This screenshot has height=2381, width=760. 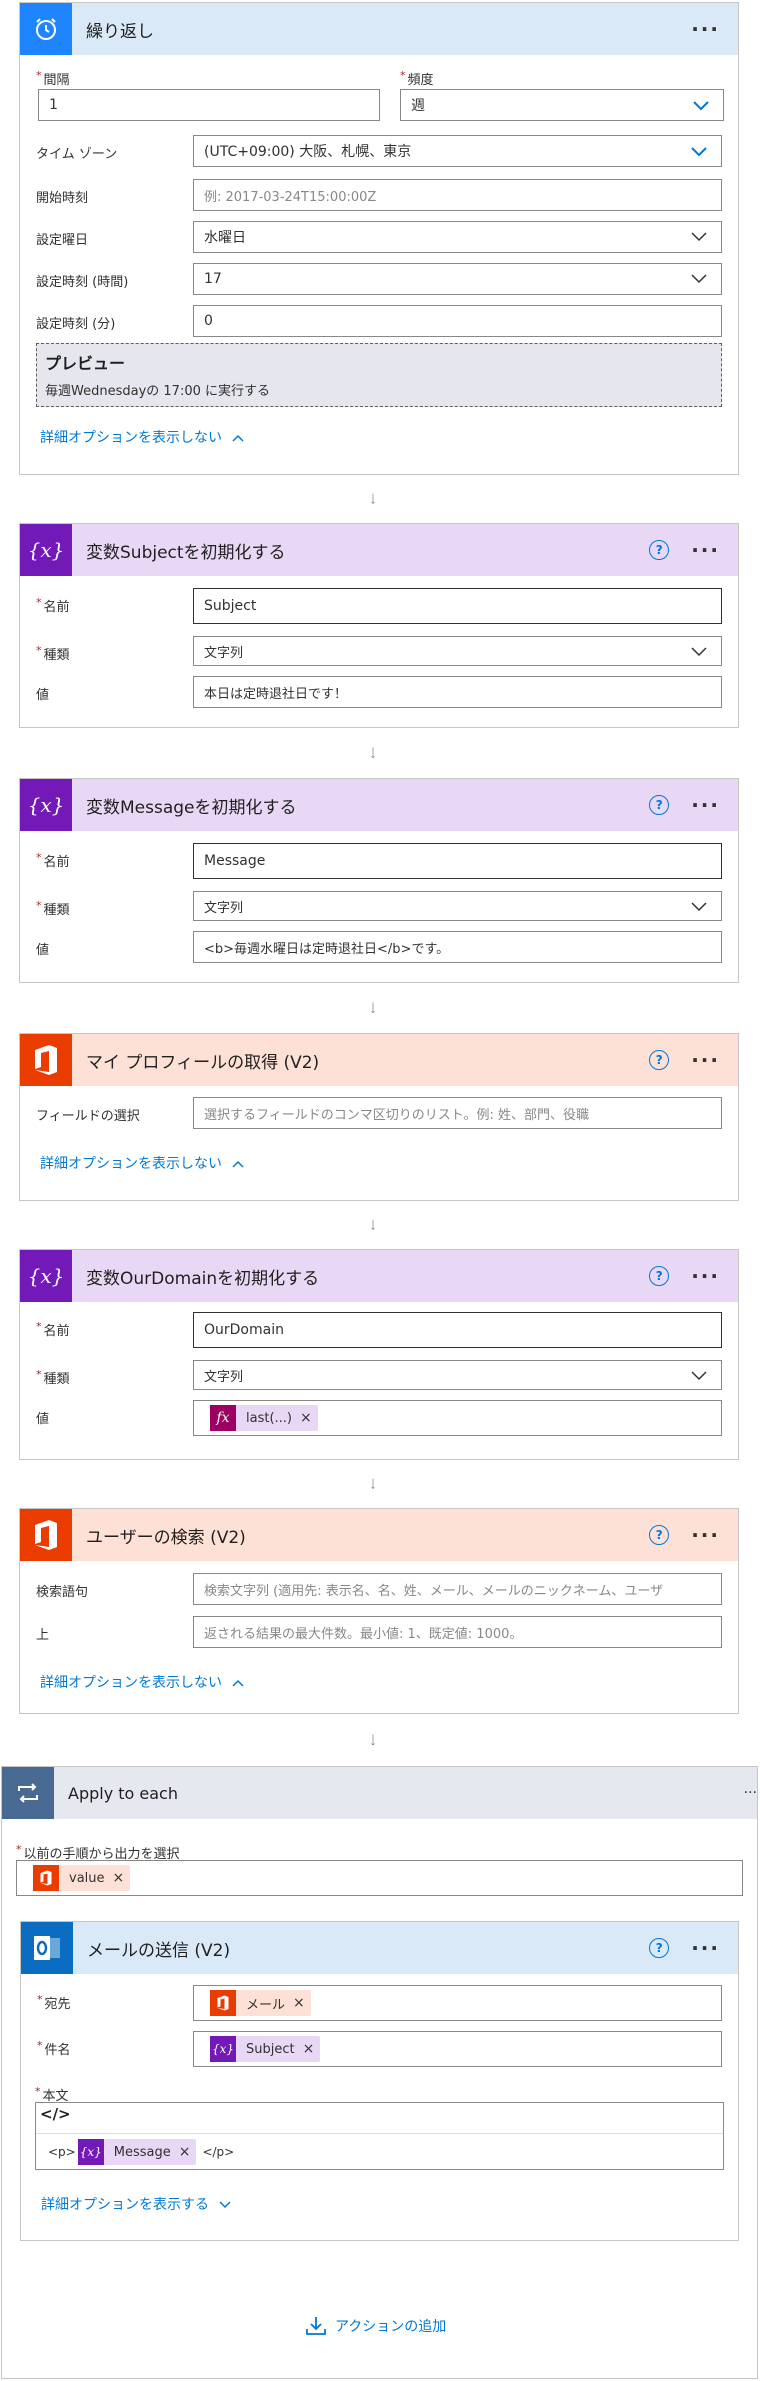 I want to click on subject-input: {x} Subject ×, so click(x=457, y=2049).